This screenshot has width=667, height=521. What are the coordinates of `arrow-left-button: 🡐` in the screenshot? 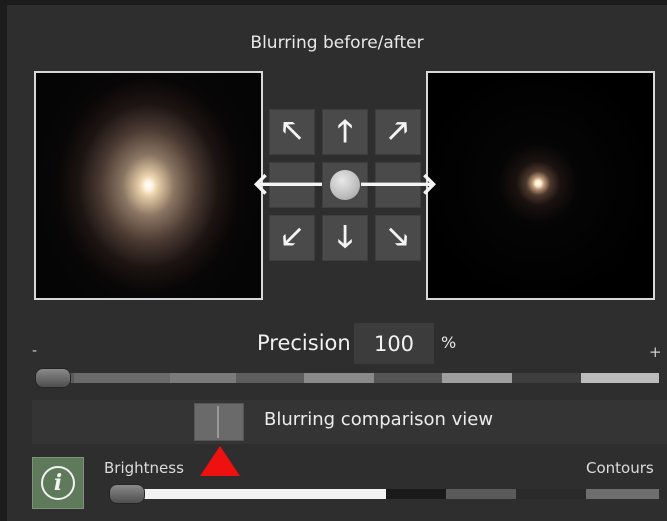 It's located at (292, 185).